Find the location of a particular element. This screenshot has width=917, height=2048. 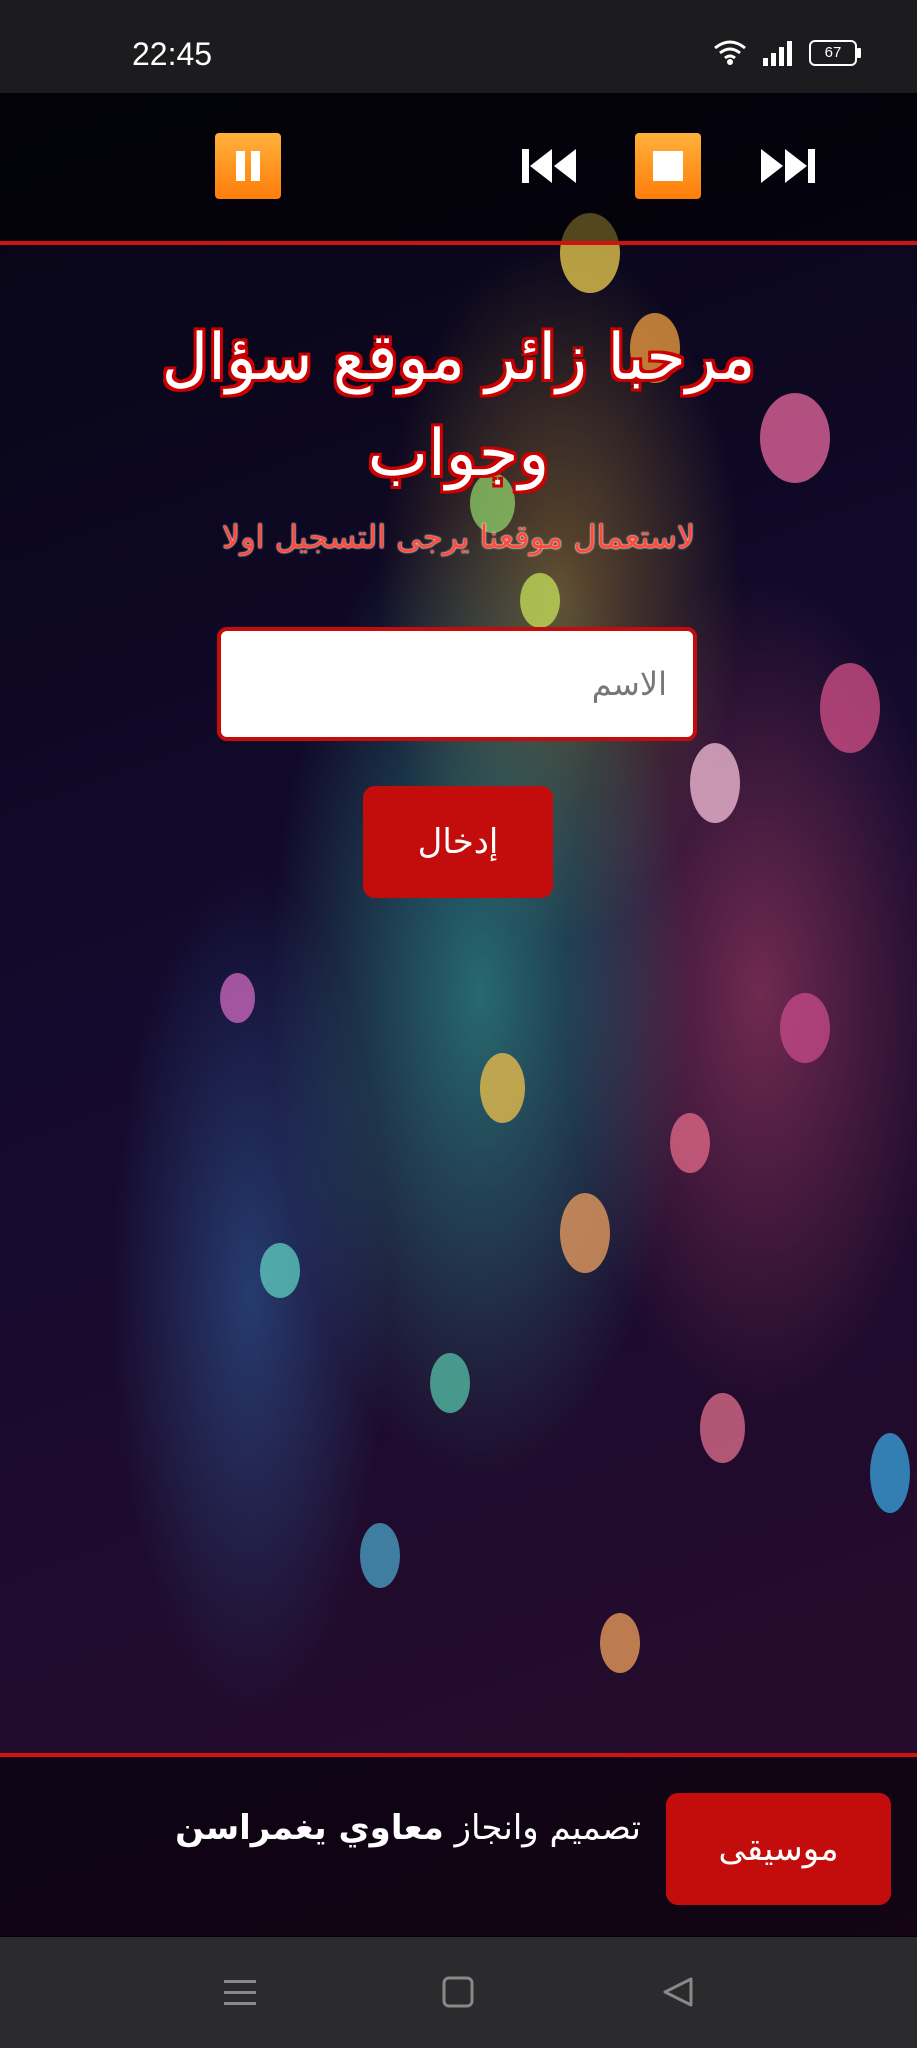

navigation-bar is located at coordinates (458, 1992).